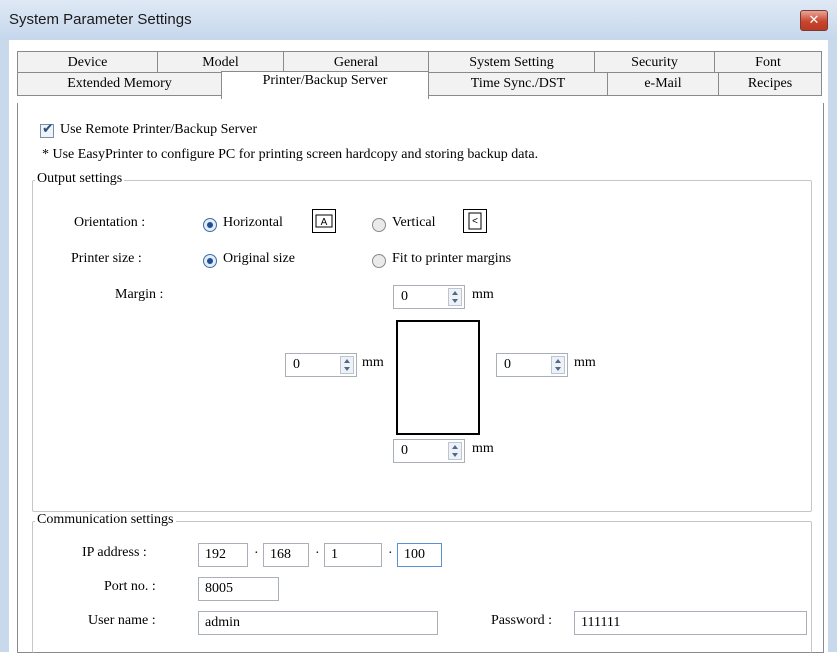 The width and height of the screenshot is (837, 653). What do you see at coordinates (110, 222) in the screenshot?
I see `orientation-label: Orientation :` at bounding box center [110, 222].